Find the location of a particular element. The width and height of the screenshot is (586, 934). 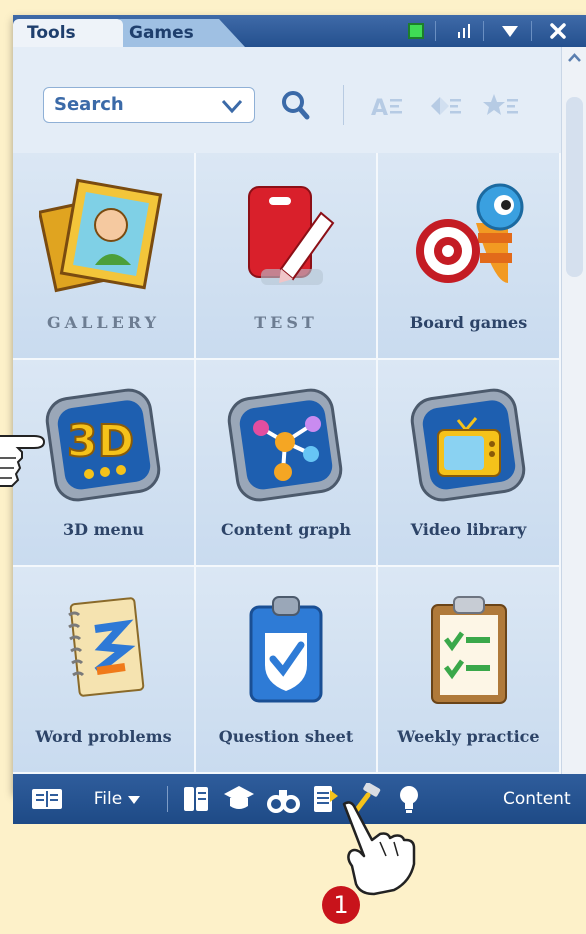

grid-item-content-graph: Content graph is located at coordinates (287, 463).